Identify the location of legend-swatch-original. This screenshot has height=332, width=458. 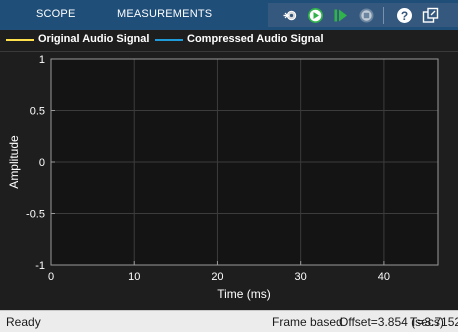
(20, 40).